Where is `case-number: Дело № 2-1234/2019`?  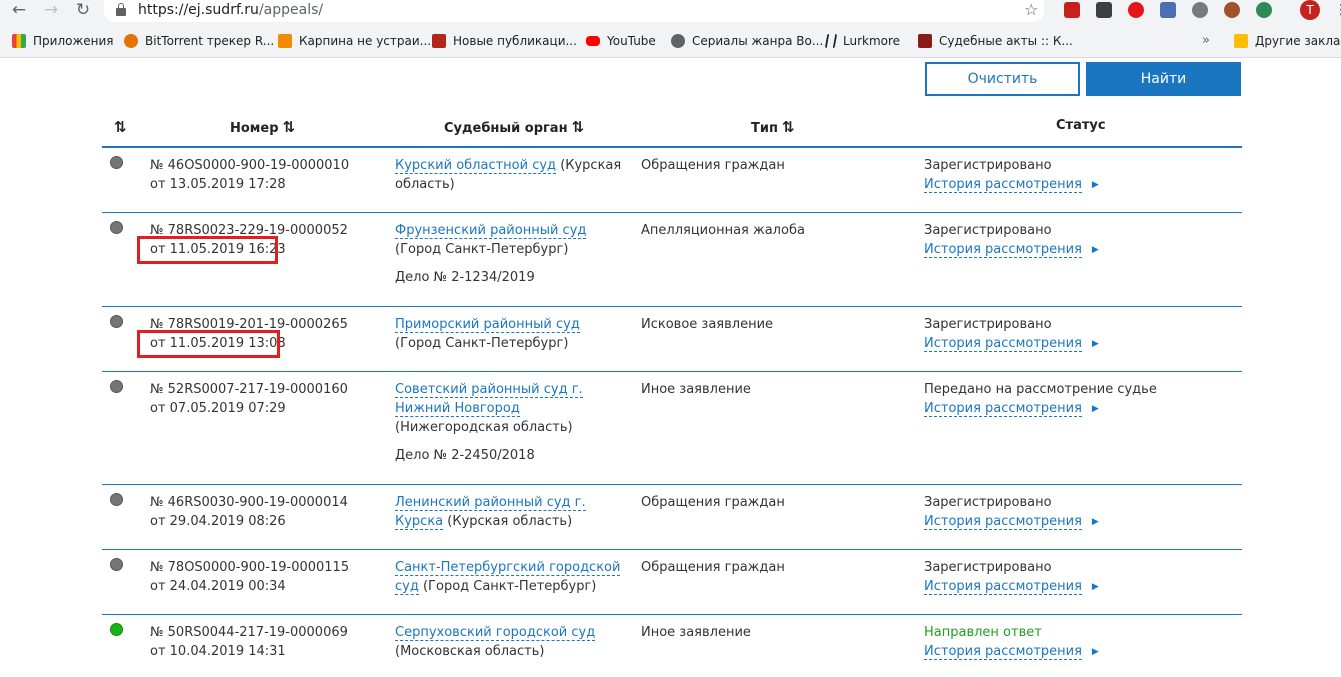 case-number: Дело № 2-1234/2019 is located at coordinates (465, 277).